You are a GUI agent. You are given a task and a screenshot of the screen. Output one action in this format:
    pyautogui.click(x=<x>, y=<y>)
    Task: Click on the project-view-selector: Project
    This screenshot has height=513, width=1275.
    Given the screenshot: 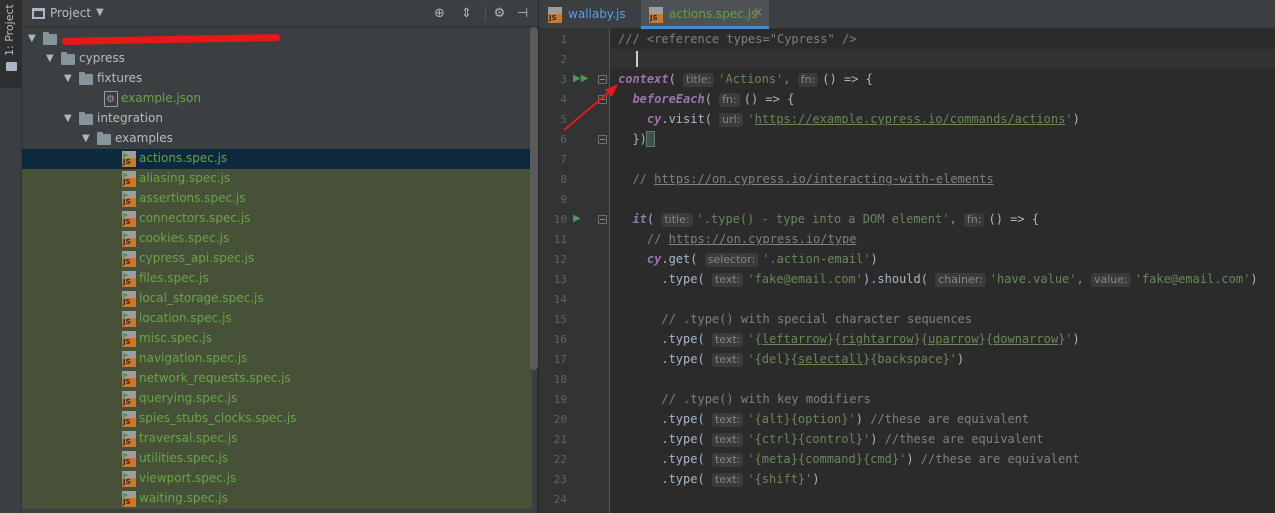 What is the action you would take?
    pyautogui.click(x=70, y=13)
    